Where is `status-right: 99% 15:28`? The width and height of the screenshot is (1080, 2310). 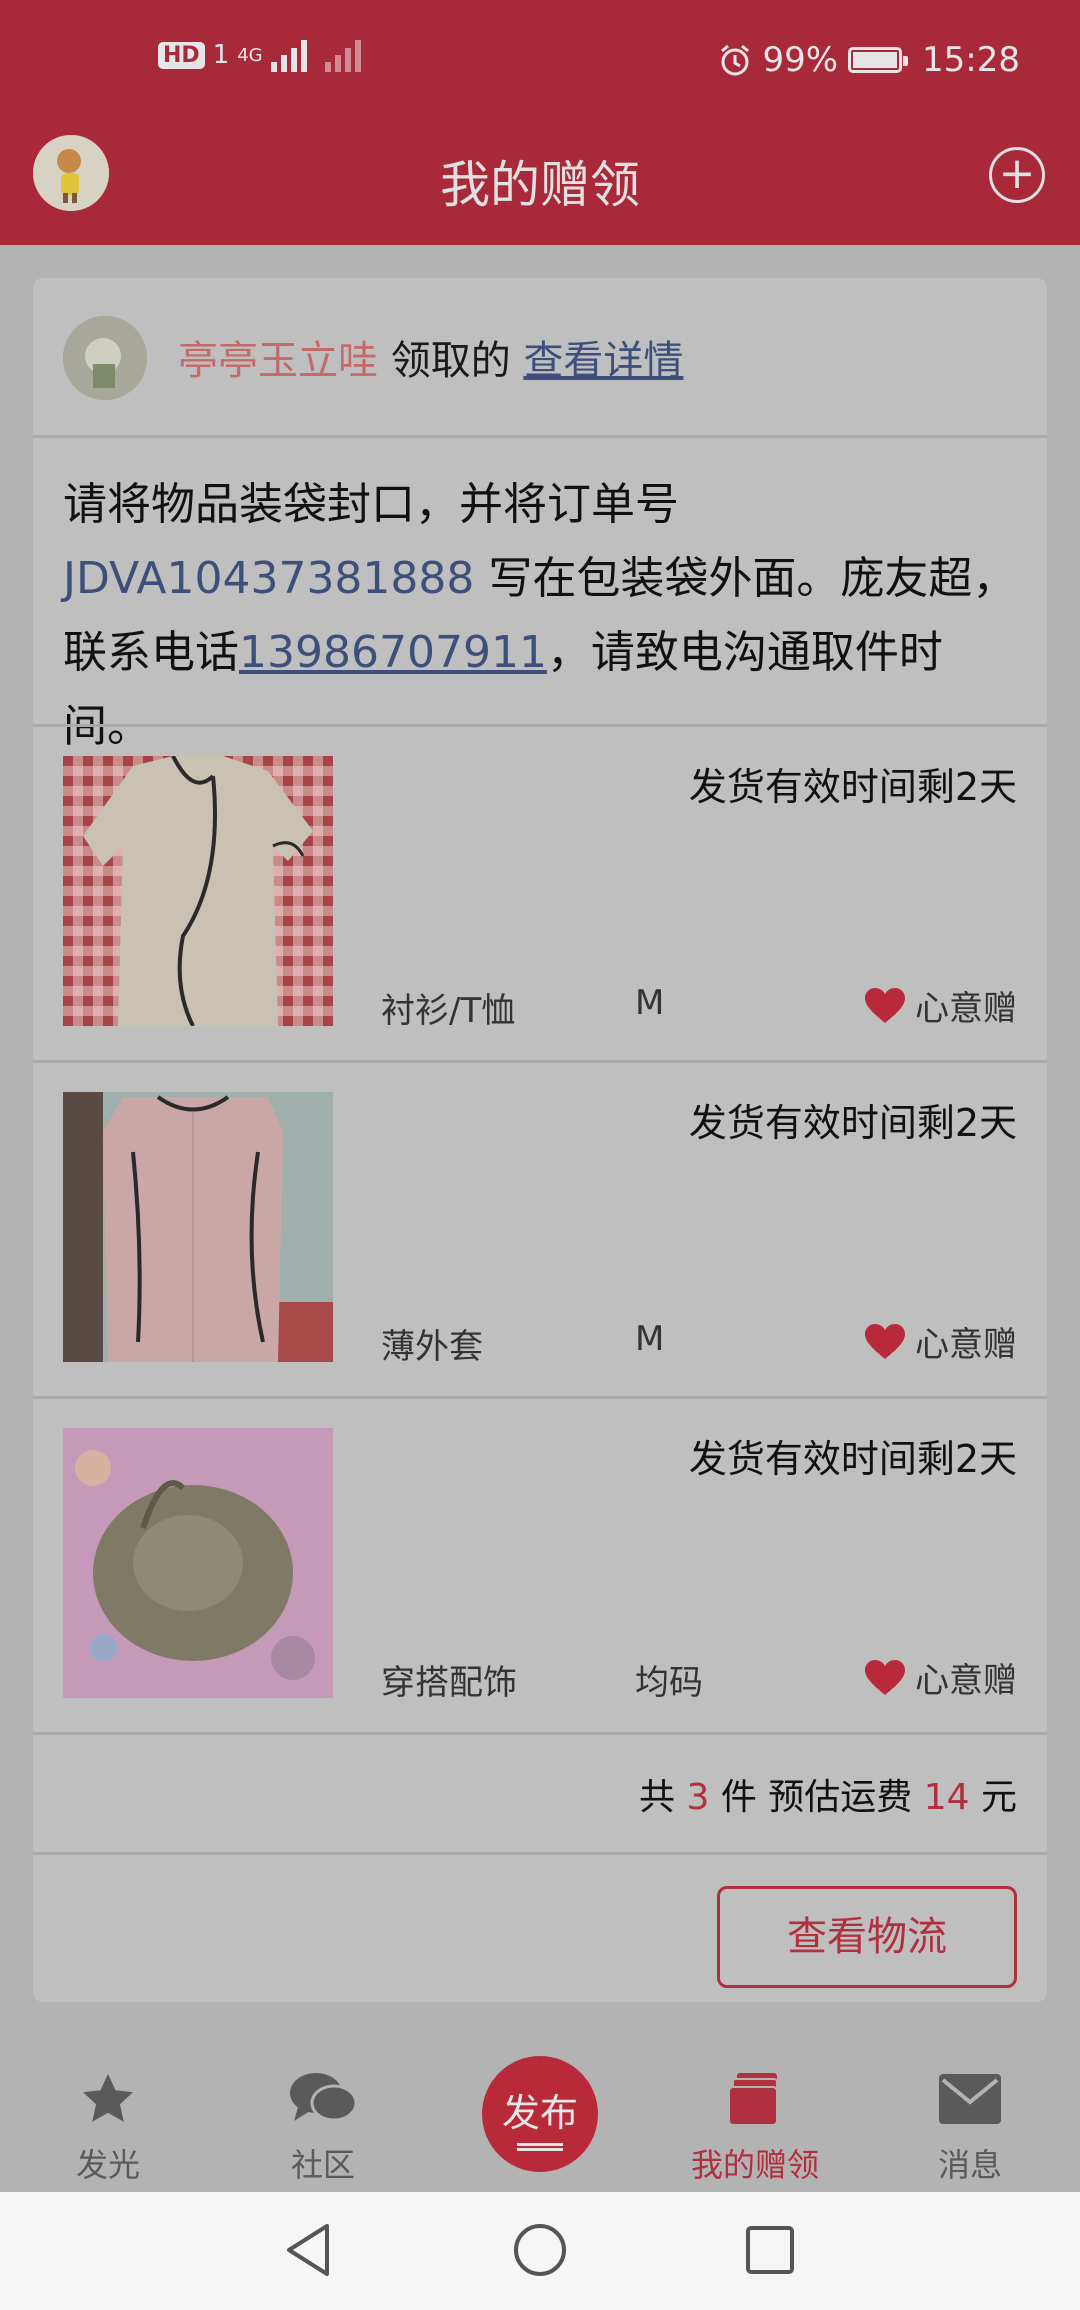 status-right: 99% 15:28 is located at coordinates (869, 60).